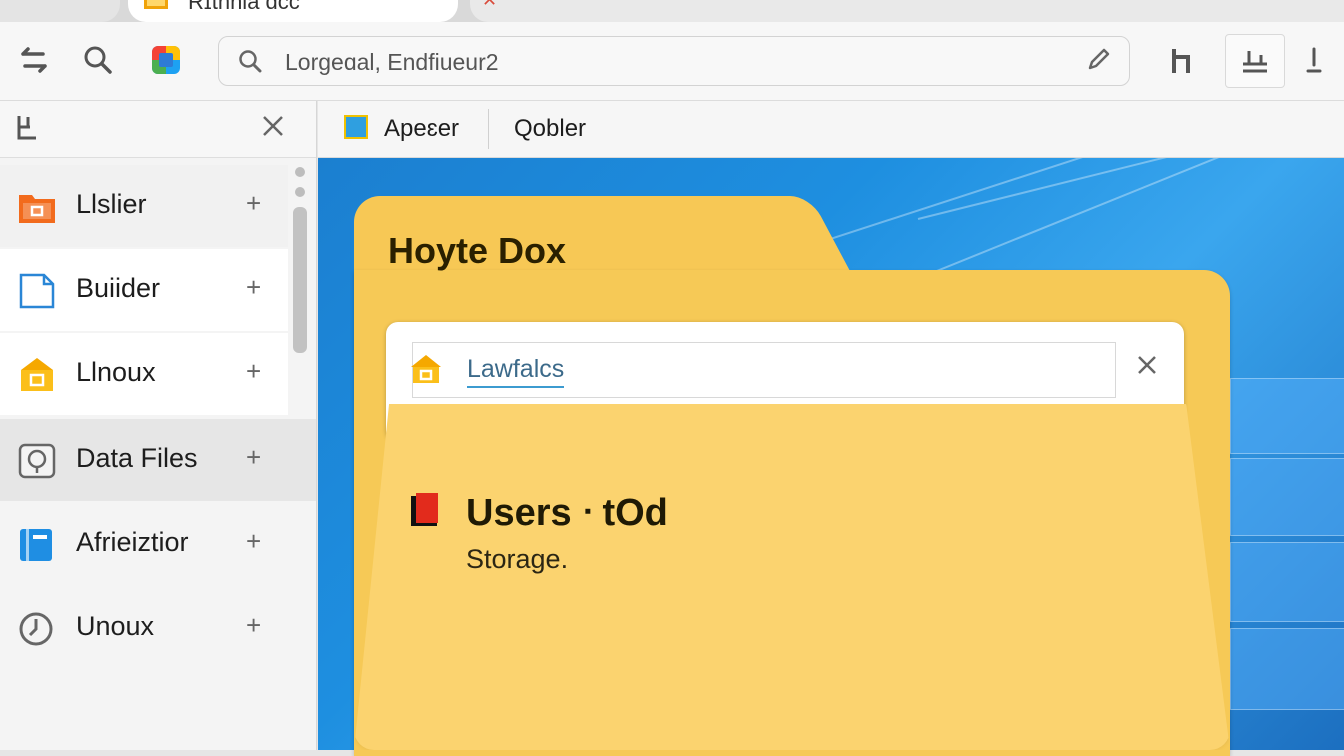 The height and width of the screenshot is (756, 1344). What do you see at coordinates (250, 63) in the screenshot?
I see `address-search-icon` at bounding box center [250, 63].